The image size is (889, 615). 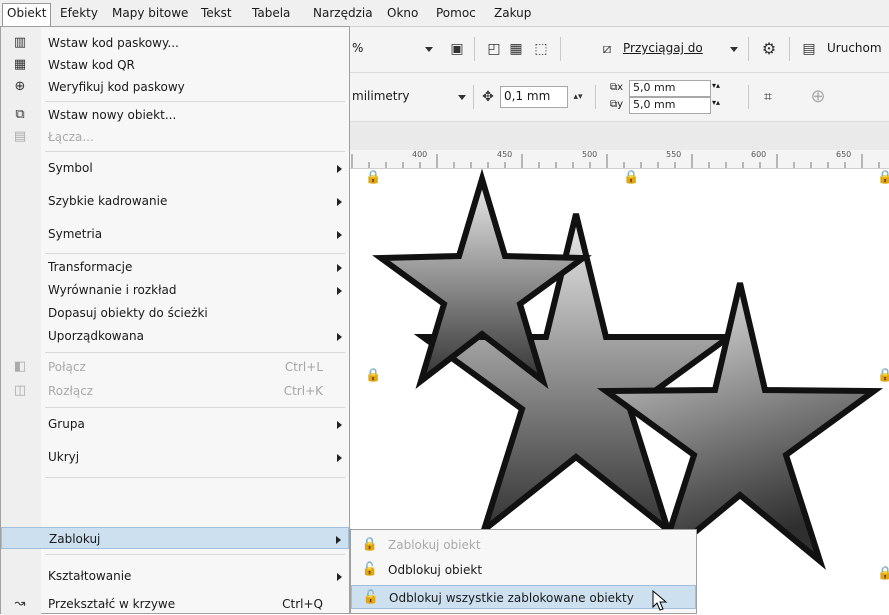 What do you see at coordinates (523, 545) in the screenshot?
I see `submenu-item-lock-object: 🔒 Zablokuj obiekt` at bounding box center [523, 545].